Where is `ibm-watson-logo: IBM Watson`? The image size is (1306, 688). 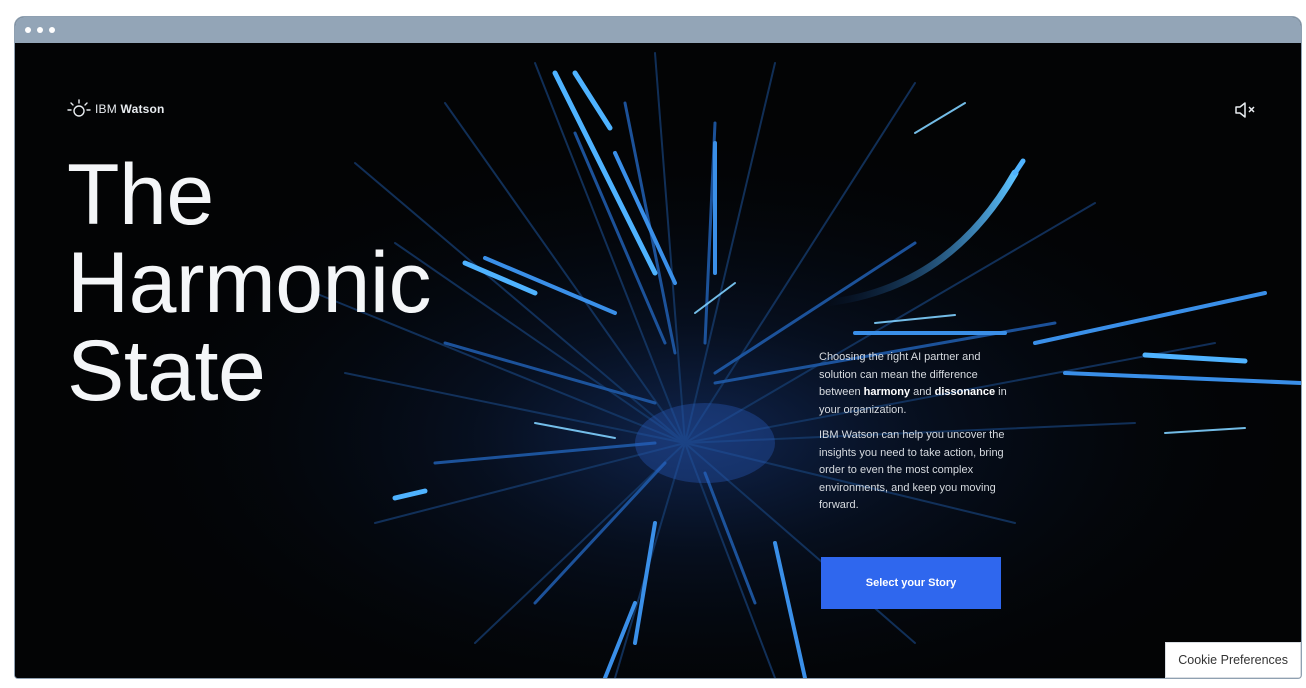 ibm-watson-logo: IBM Watson is located at coordinates (116, 109).